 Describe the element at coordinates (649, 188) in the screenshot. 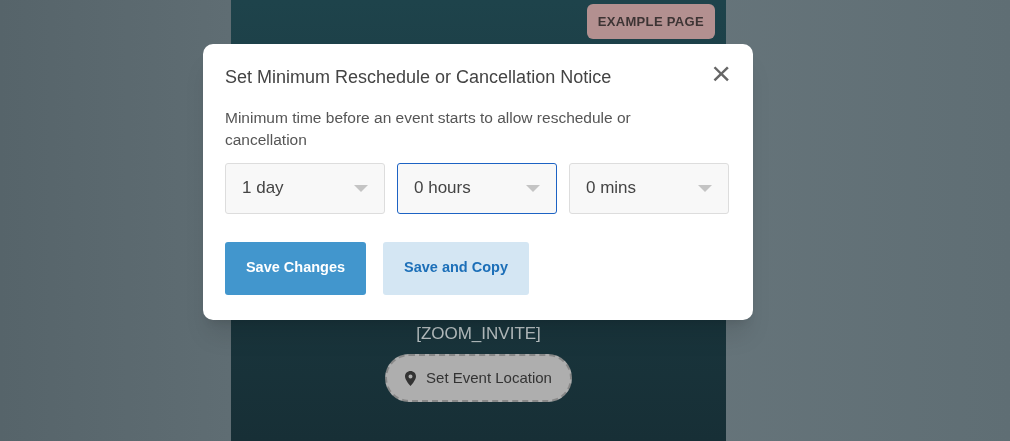

I see `dropdown-select: 0 mins` at that location.